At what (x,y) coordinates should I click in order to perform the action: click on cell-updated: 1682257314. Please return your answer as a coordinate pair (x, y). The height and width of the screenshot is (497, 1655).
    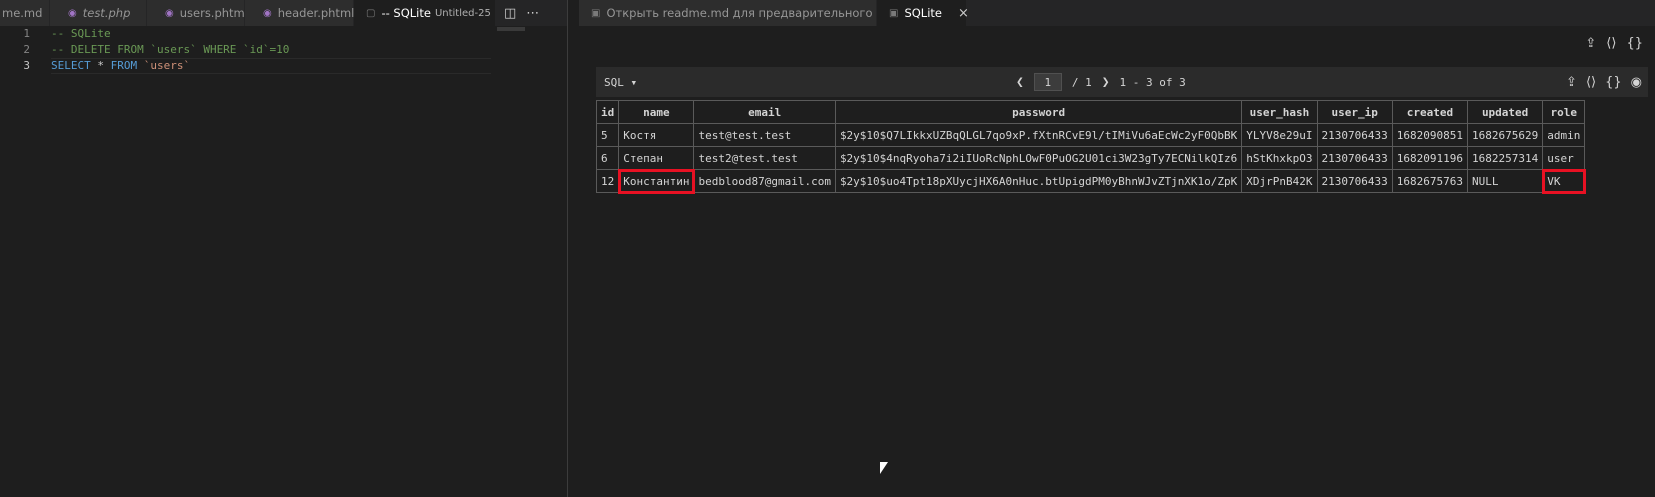
    Looking at the image, I should click on (1505, 158).